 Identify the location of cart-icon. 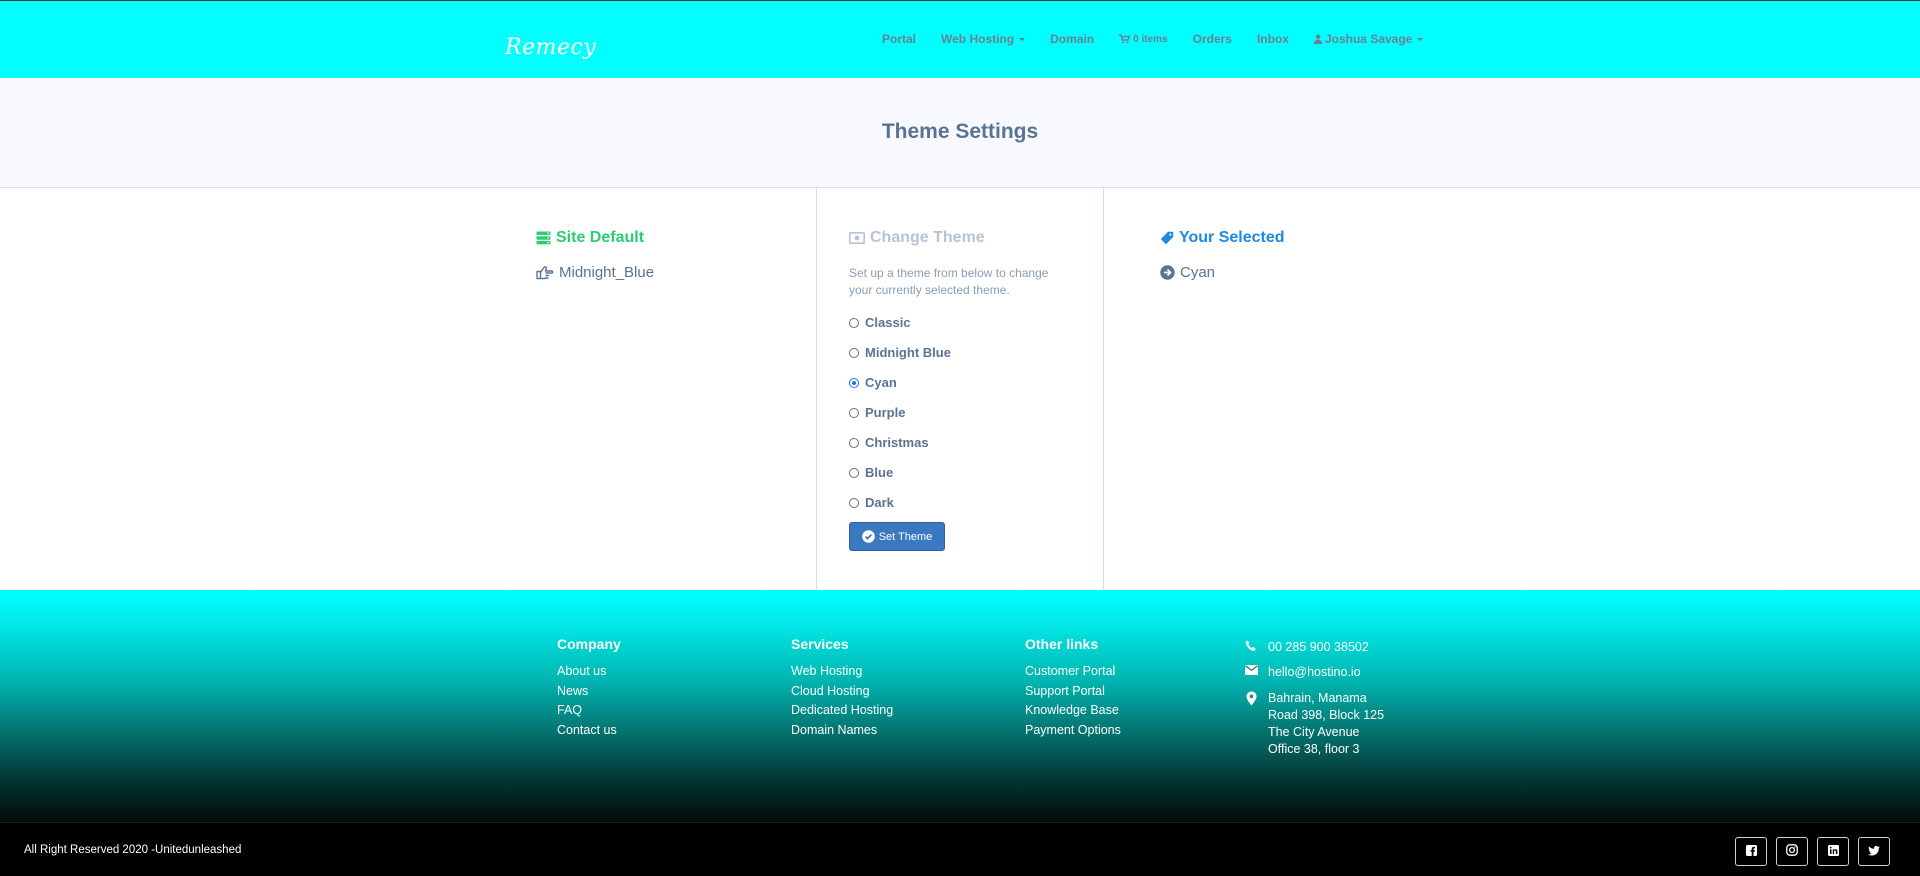
(1125, 39).